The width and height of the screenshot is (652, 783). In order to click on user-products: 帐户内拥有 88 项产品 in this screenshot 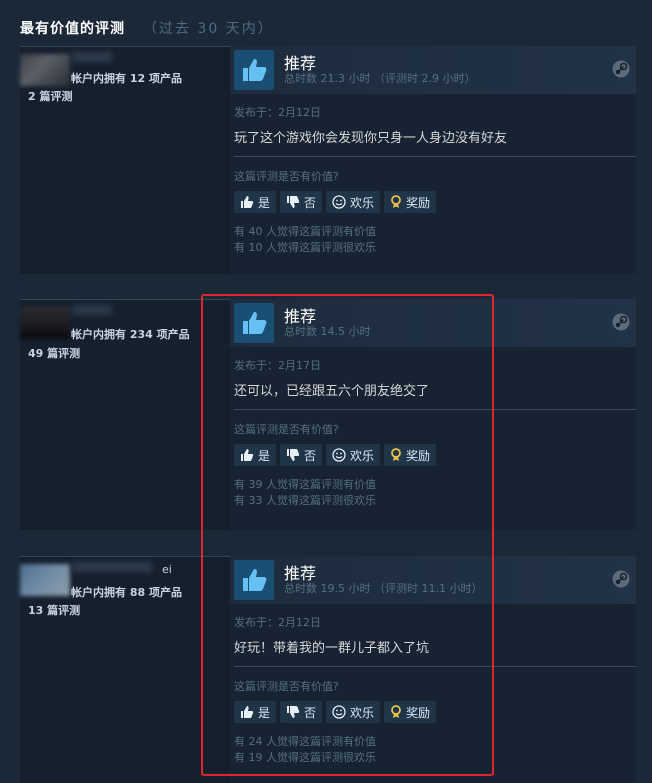, I will do `click(126, 592)`.